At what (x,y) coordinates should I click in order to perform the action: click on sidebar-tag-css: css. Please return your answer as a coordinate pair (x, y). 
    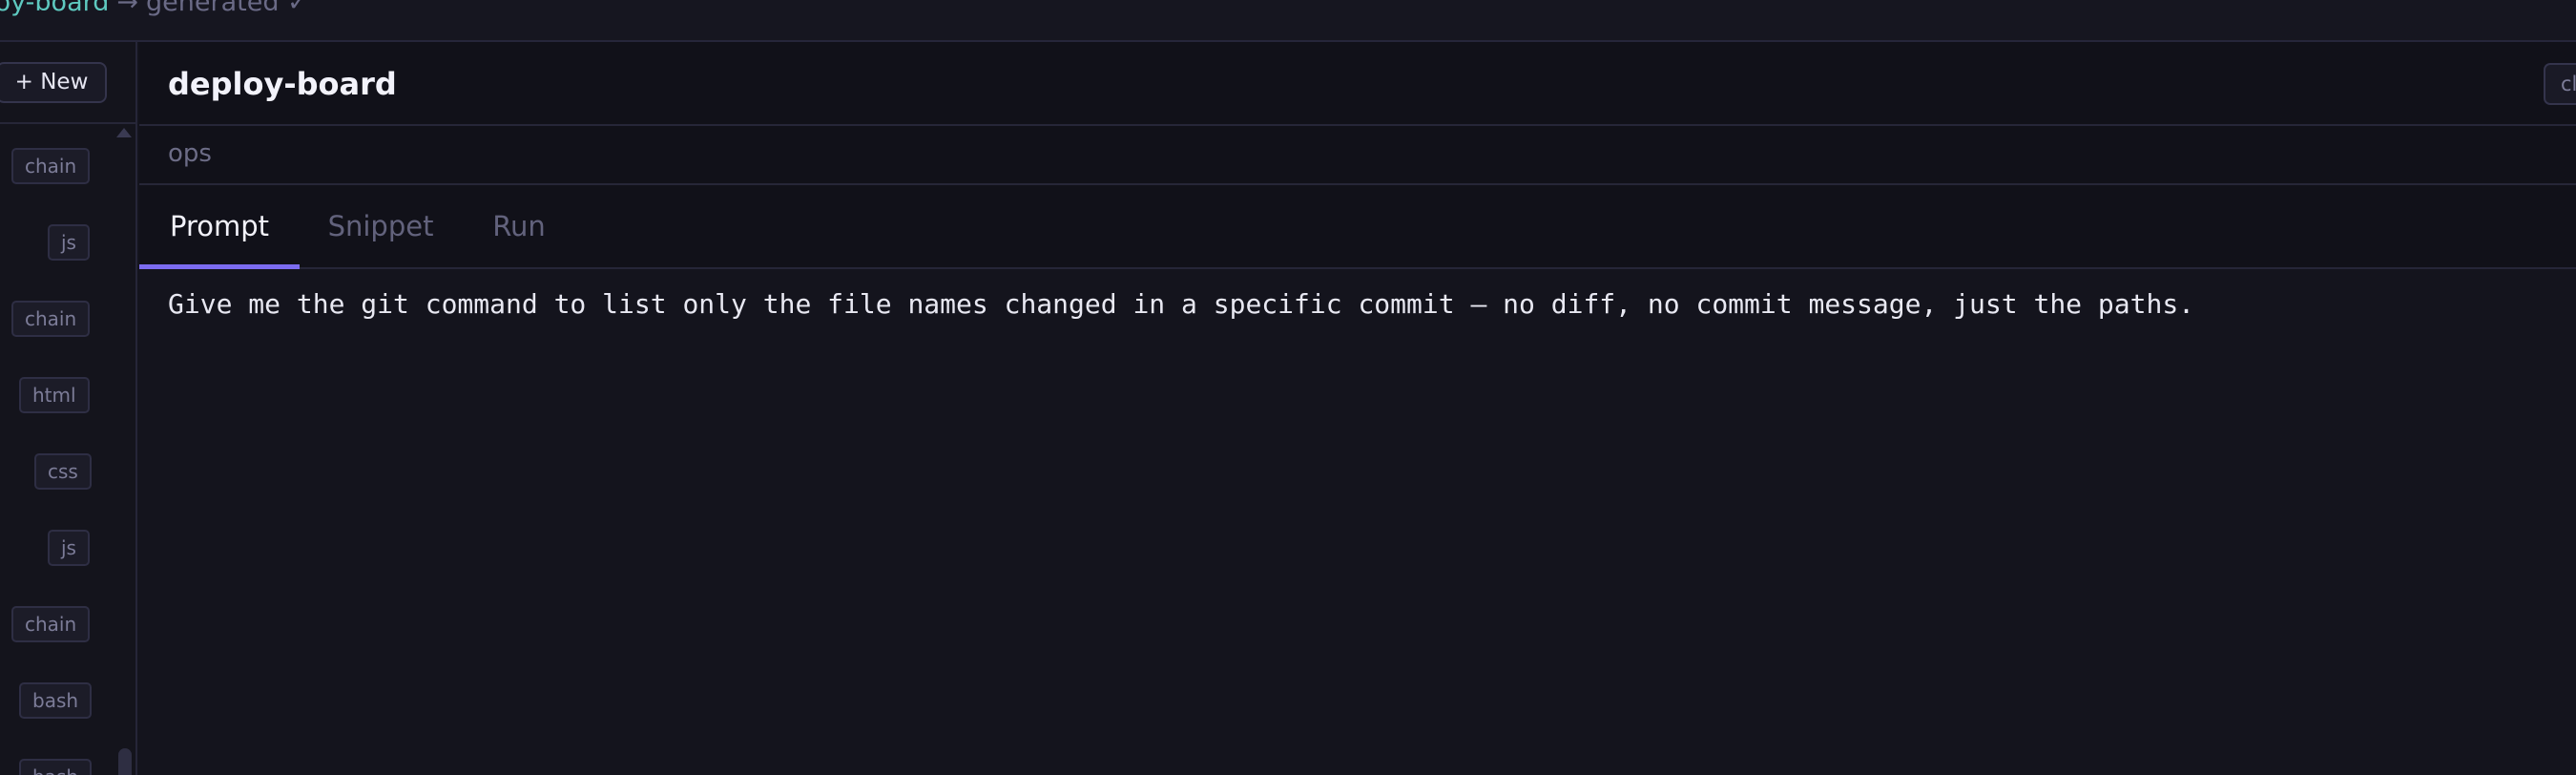
    Looking at the image, I should click on (63, 472).